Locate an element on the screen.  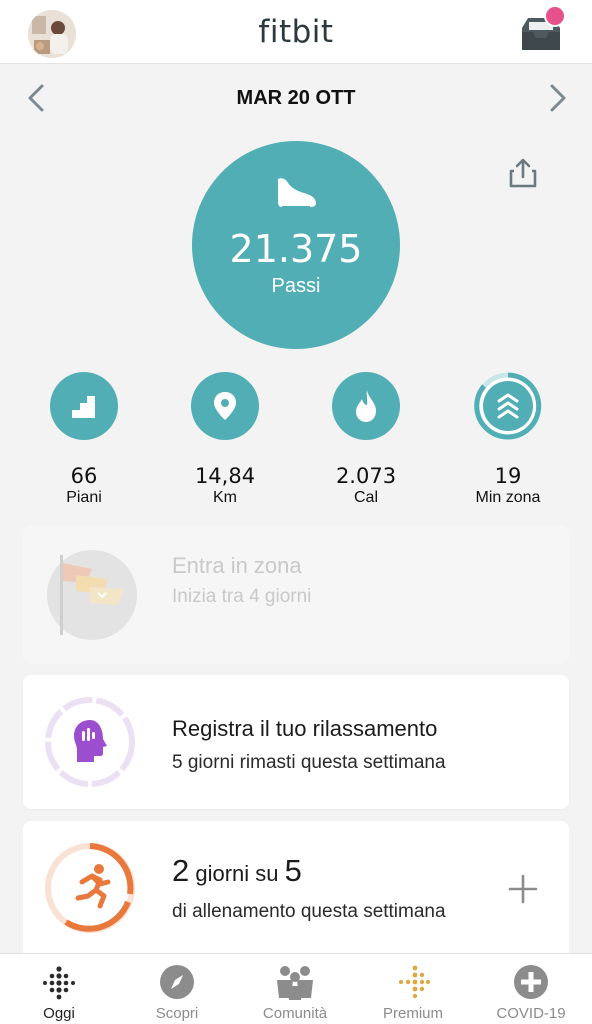
zone-chevrons-icon is located at coordinates (508, 406).